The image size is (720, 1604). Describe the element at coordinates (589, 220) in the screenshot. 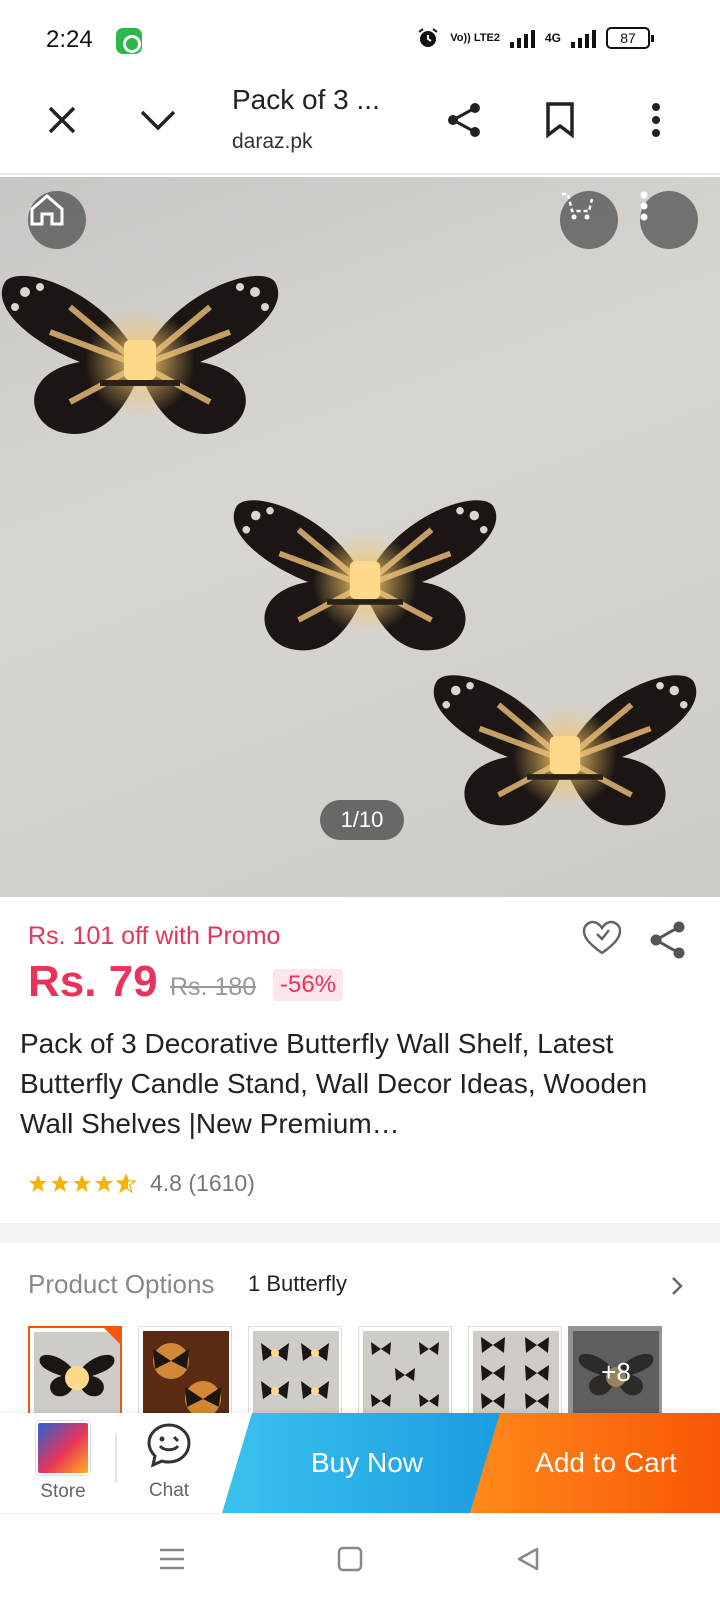

I see `cart-icon` at that location.